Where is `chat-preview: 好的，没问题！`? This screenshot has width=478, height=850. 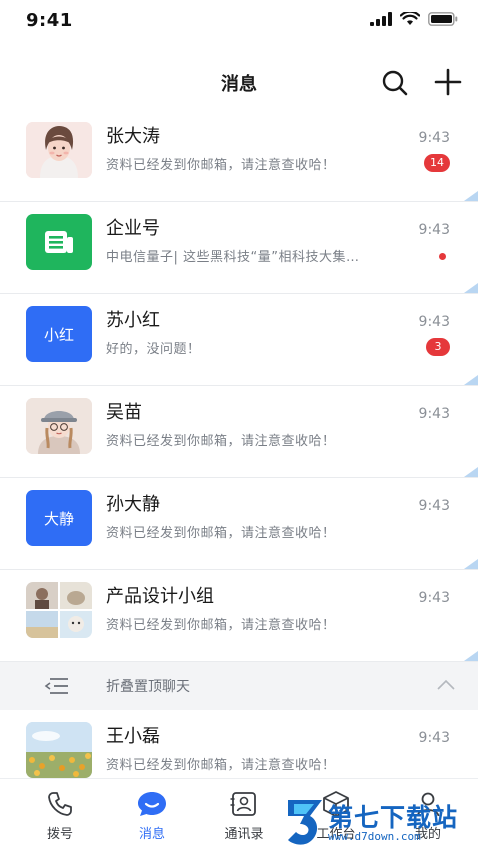
chat-preview: 好的，没问题！ is located at coordinates (153, 349).